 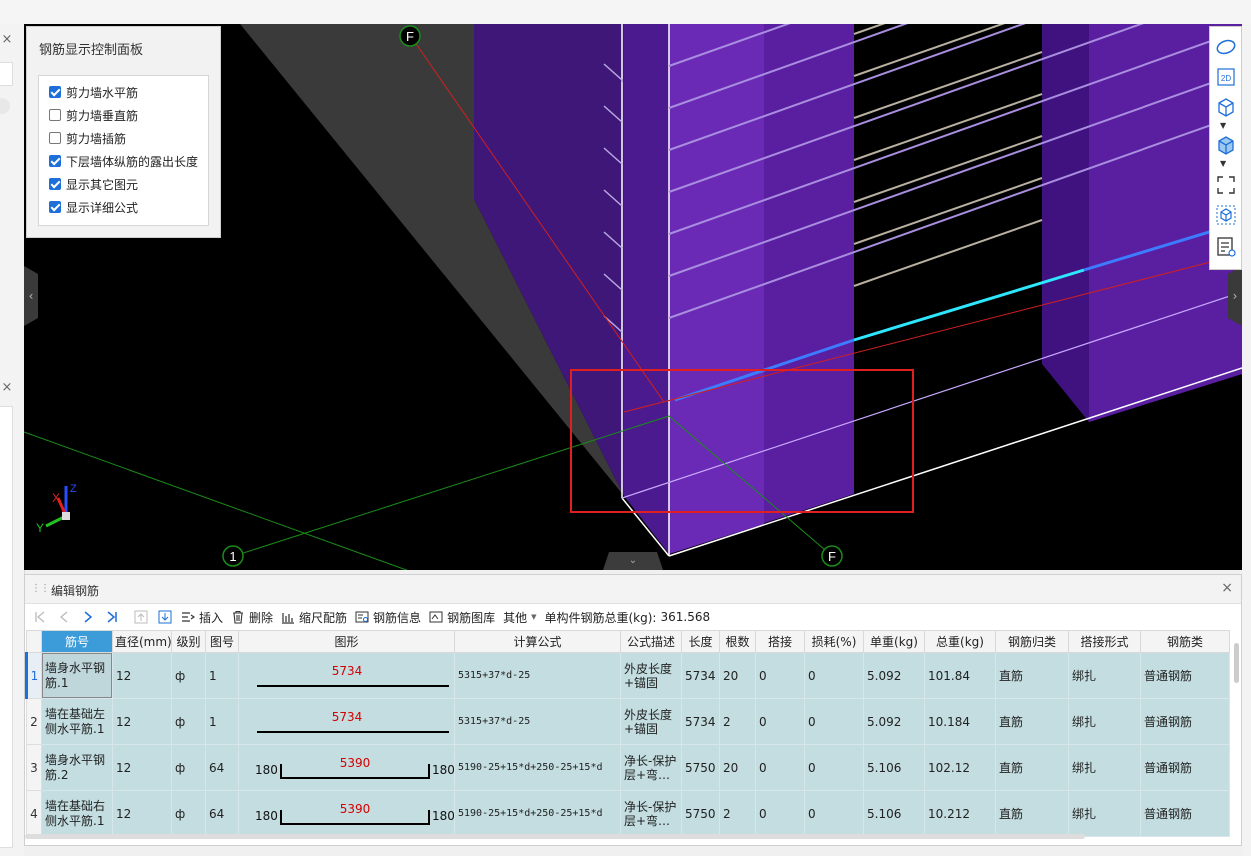 I want to click on total-weight-cell: 102.12, so click(x=960, y=767).